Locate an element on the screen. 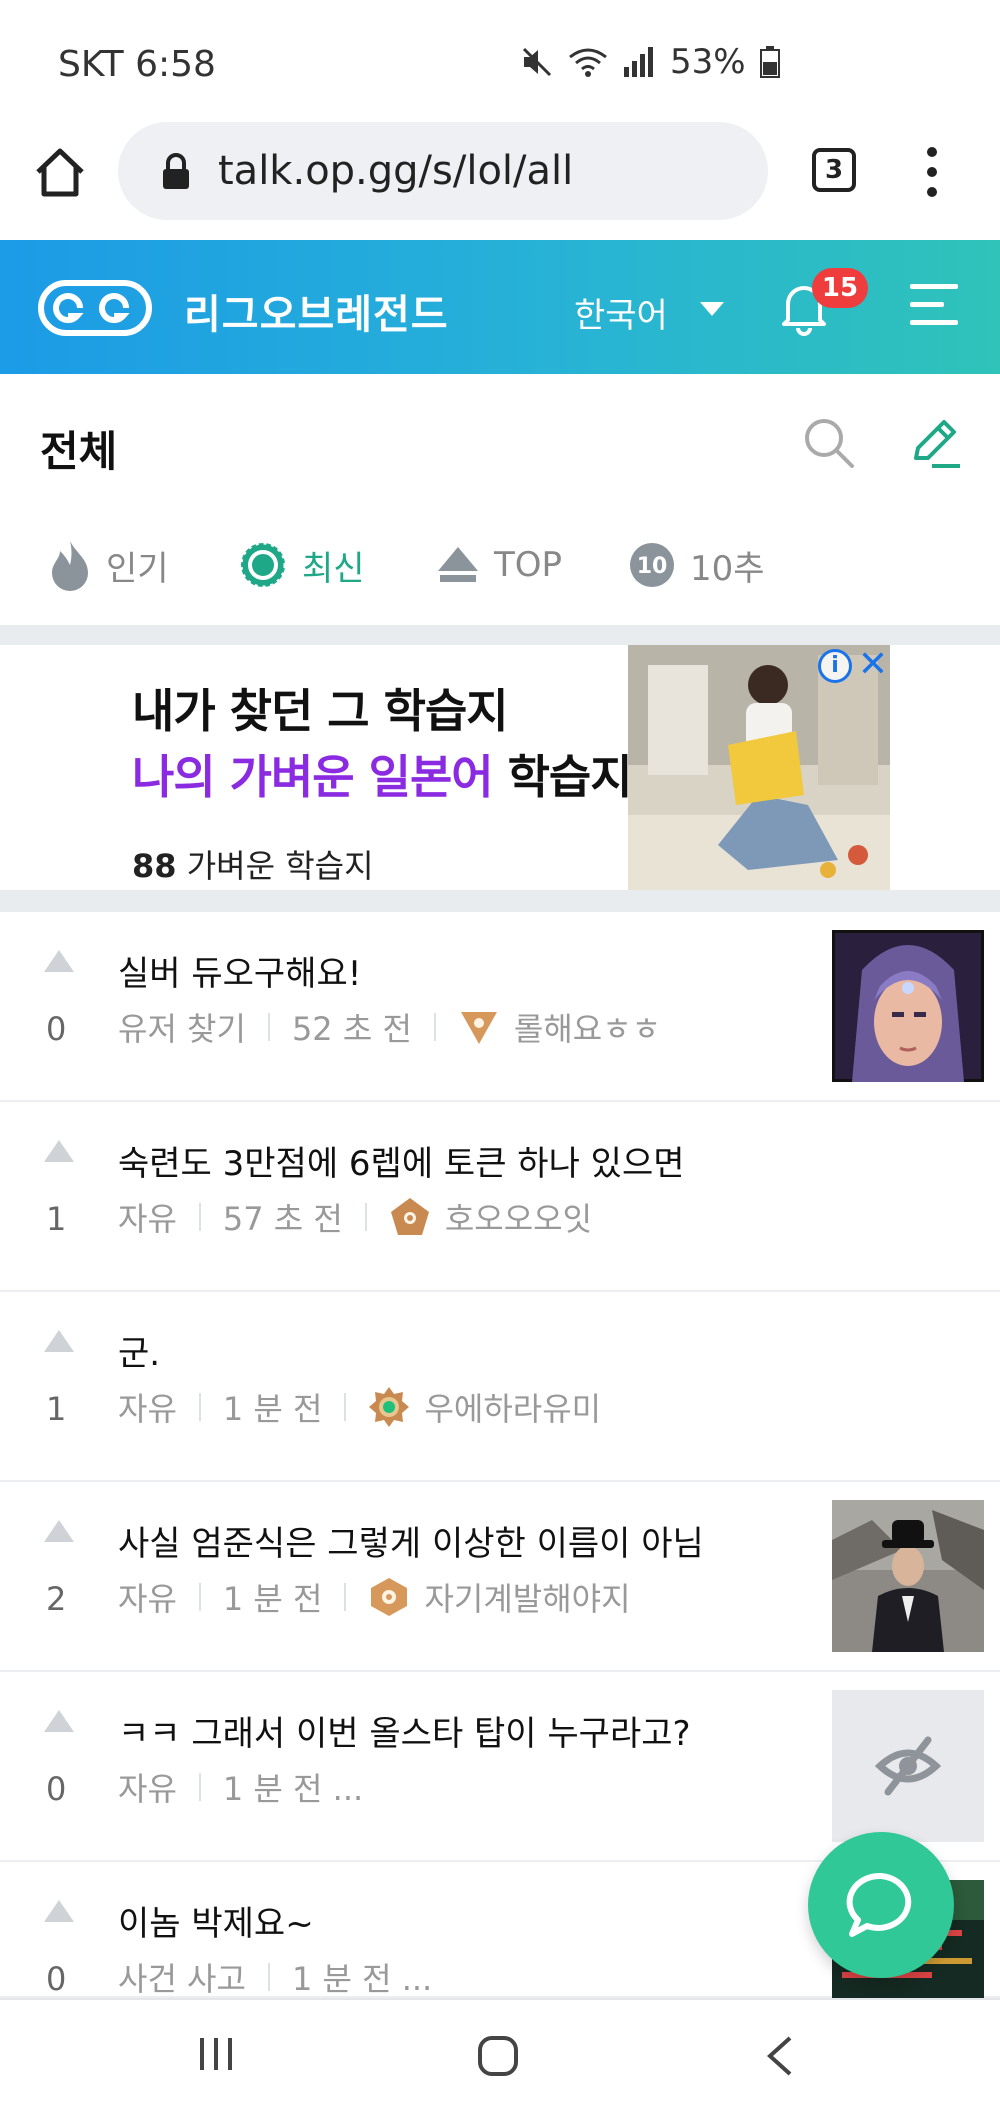 This screenshot has width=1000, height=2113. ad-subheadline-rest: 학습지 is located at coordinates (562, 777).